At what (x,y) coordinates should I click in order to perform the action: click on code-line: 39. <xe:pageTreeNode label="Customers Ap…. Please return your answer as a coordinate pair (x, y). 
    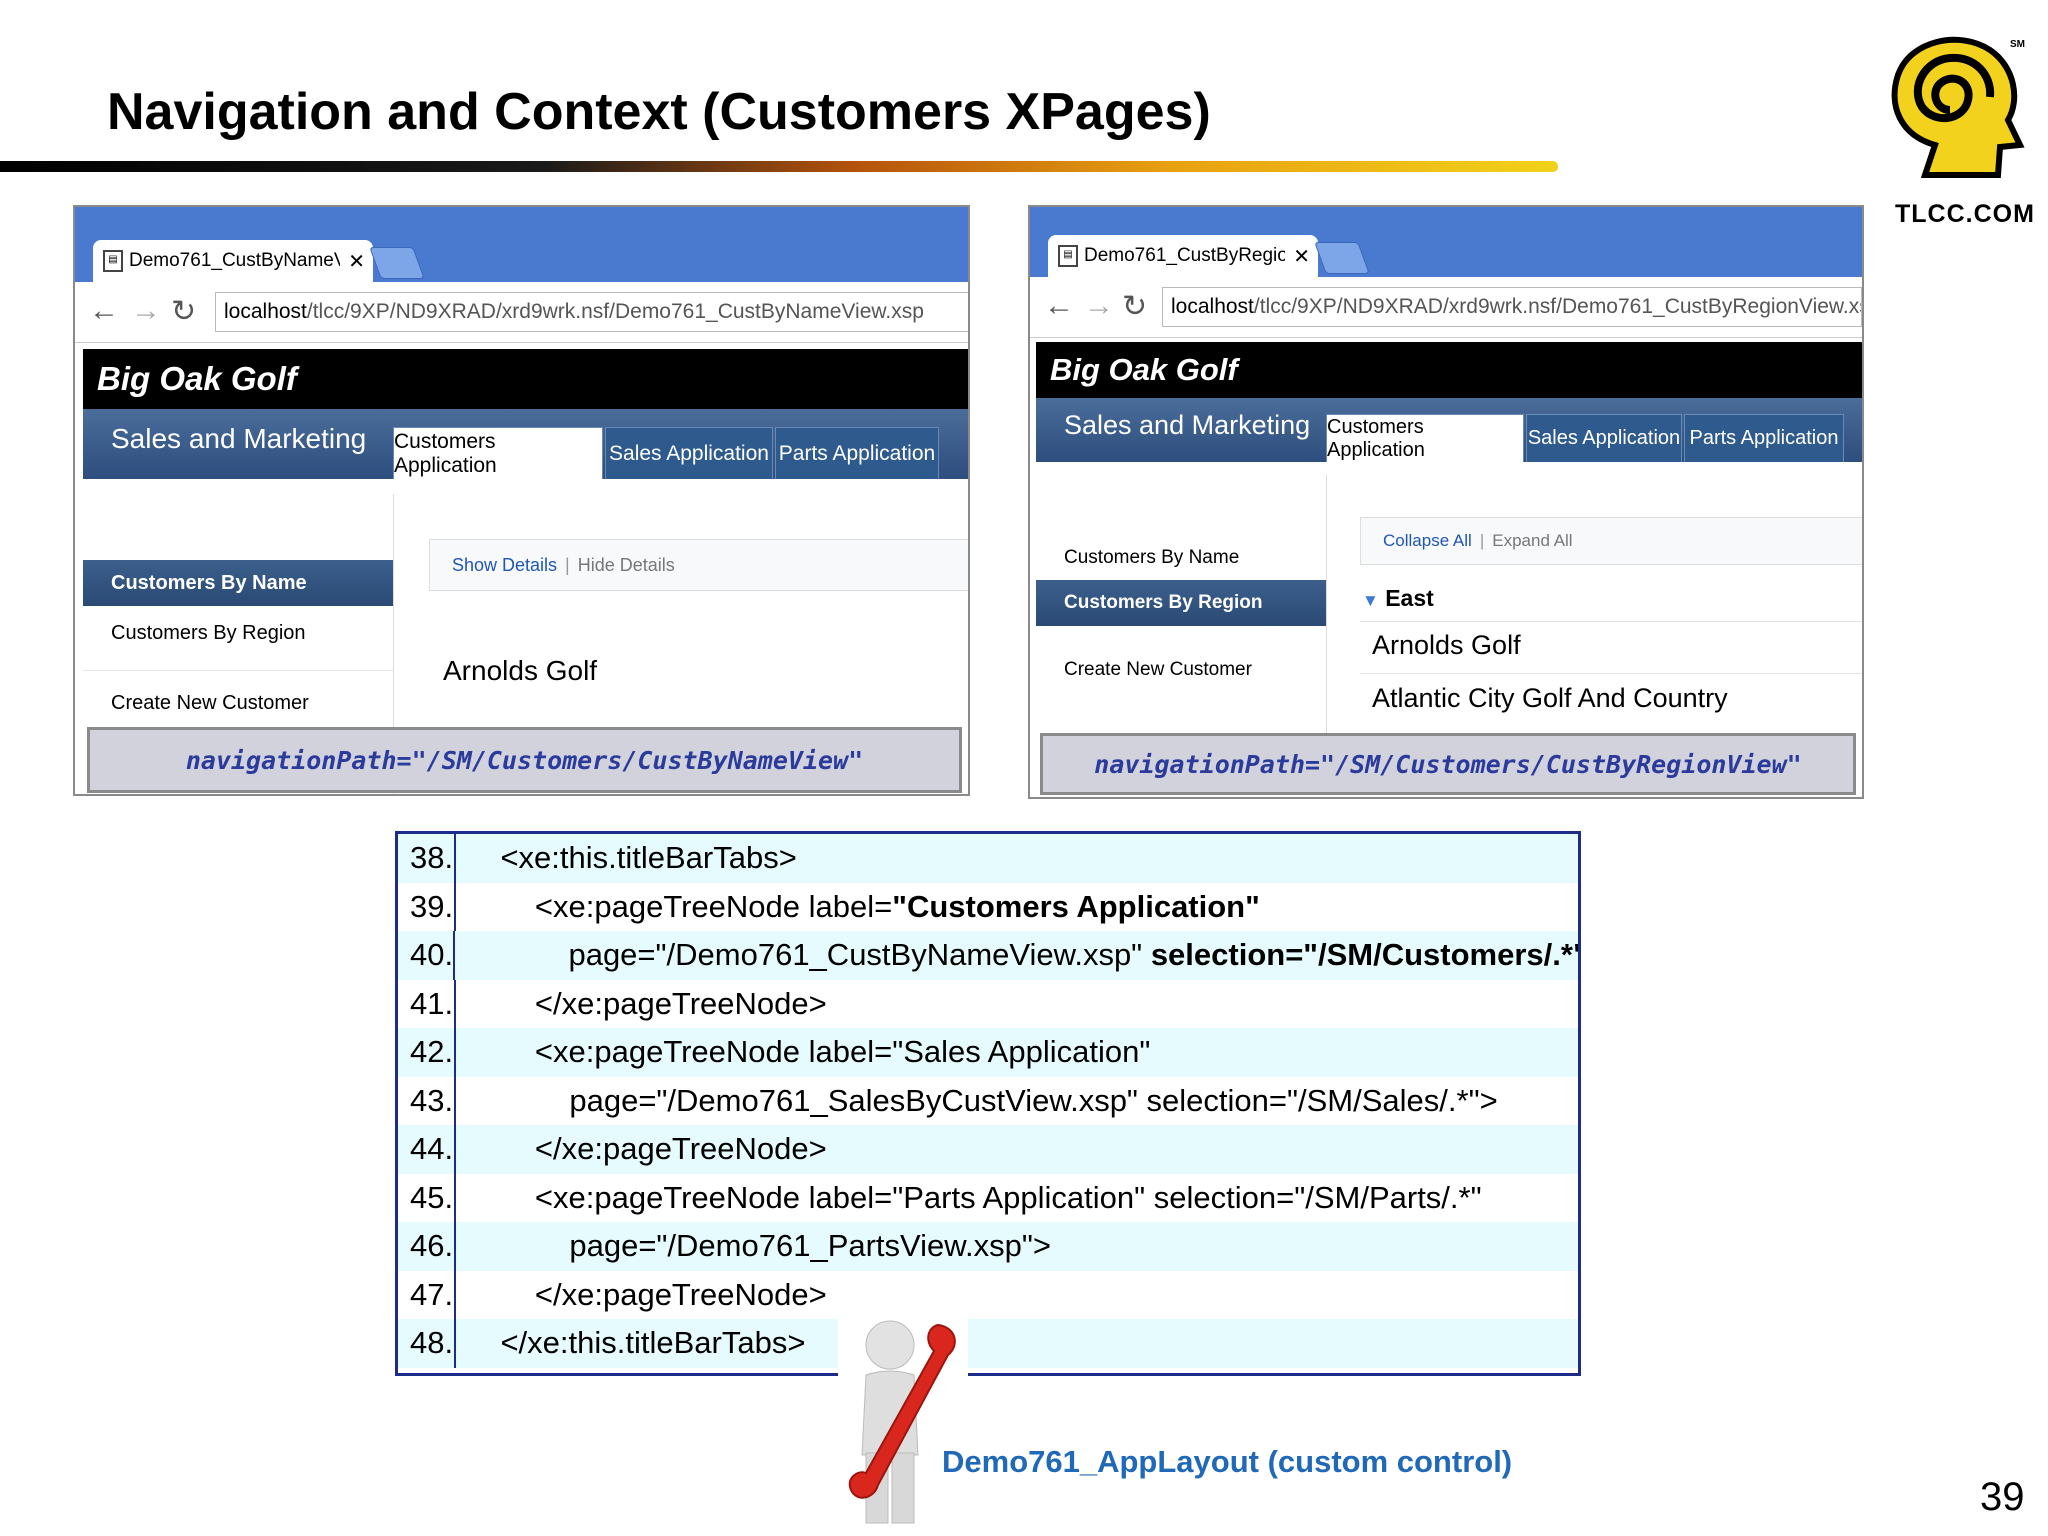
    Looking at the image, I should click on (988, 906).